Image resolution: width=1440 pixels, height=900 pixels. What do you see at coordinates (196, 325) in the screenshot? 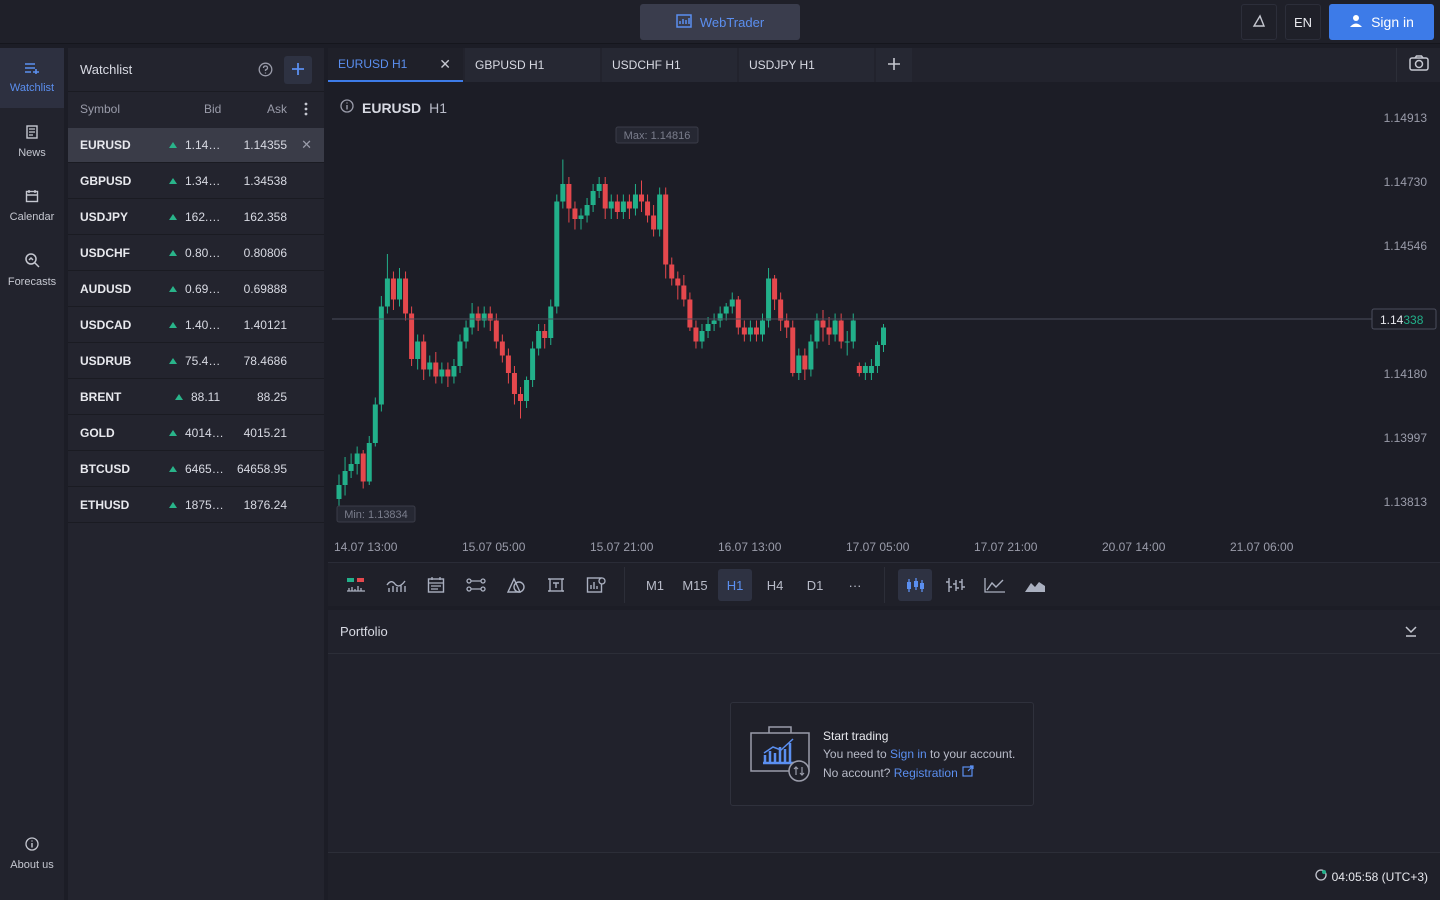
I see `watchlist-row-usdcad: USDCAD 1.40… 1.40121` at bounding box center [196, 325].